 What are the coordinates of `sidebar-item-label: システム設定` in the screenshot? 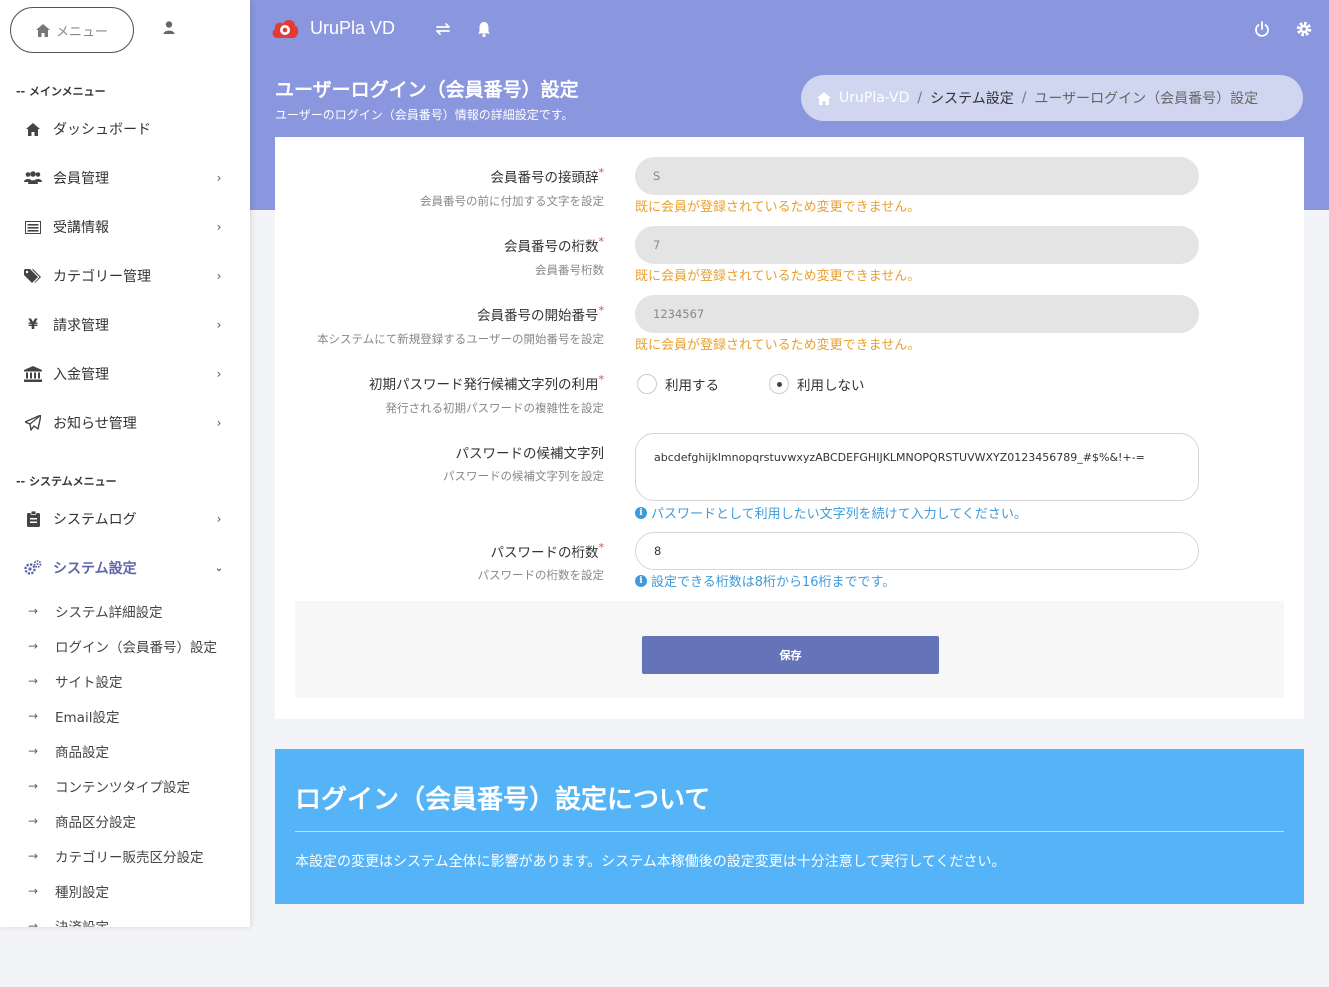 It's located at (95, 569).